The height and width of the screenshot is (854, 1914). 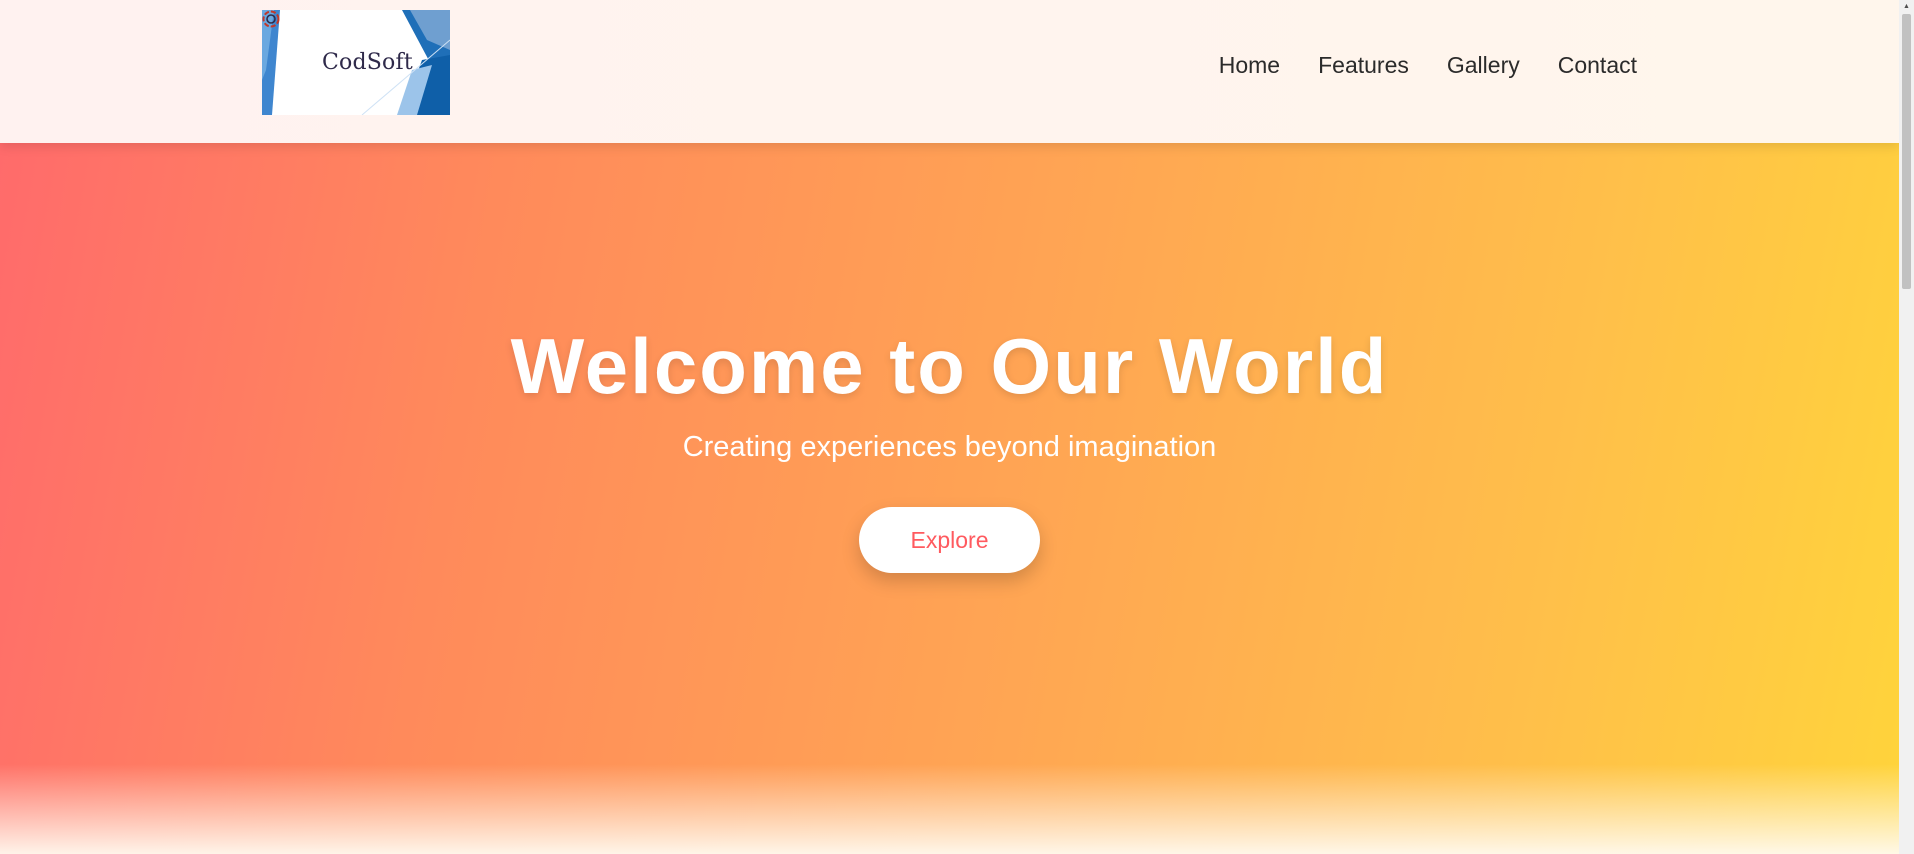 I want to click on nav-contact-link: Contact, so click(x=1597, y=65).